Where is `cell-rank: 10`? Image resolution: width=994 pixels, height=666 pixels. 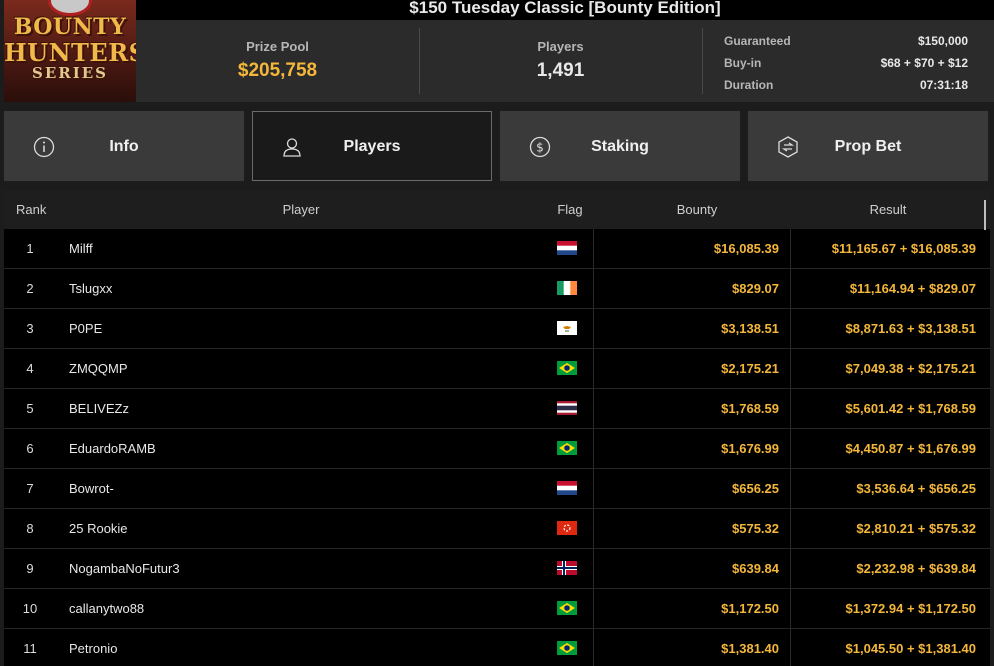
cell-rank: 10 is located at coordinates (30, 608).